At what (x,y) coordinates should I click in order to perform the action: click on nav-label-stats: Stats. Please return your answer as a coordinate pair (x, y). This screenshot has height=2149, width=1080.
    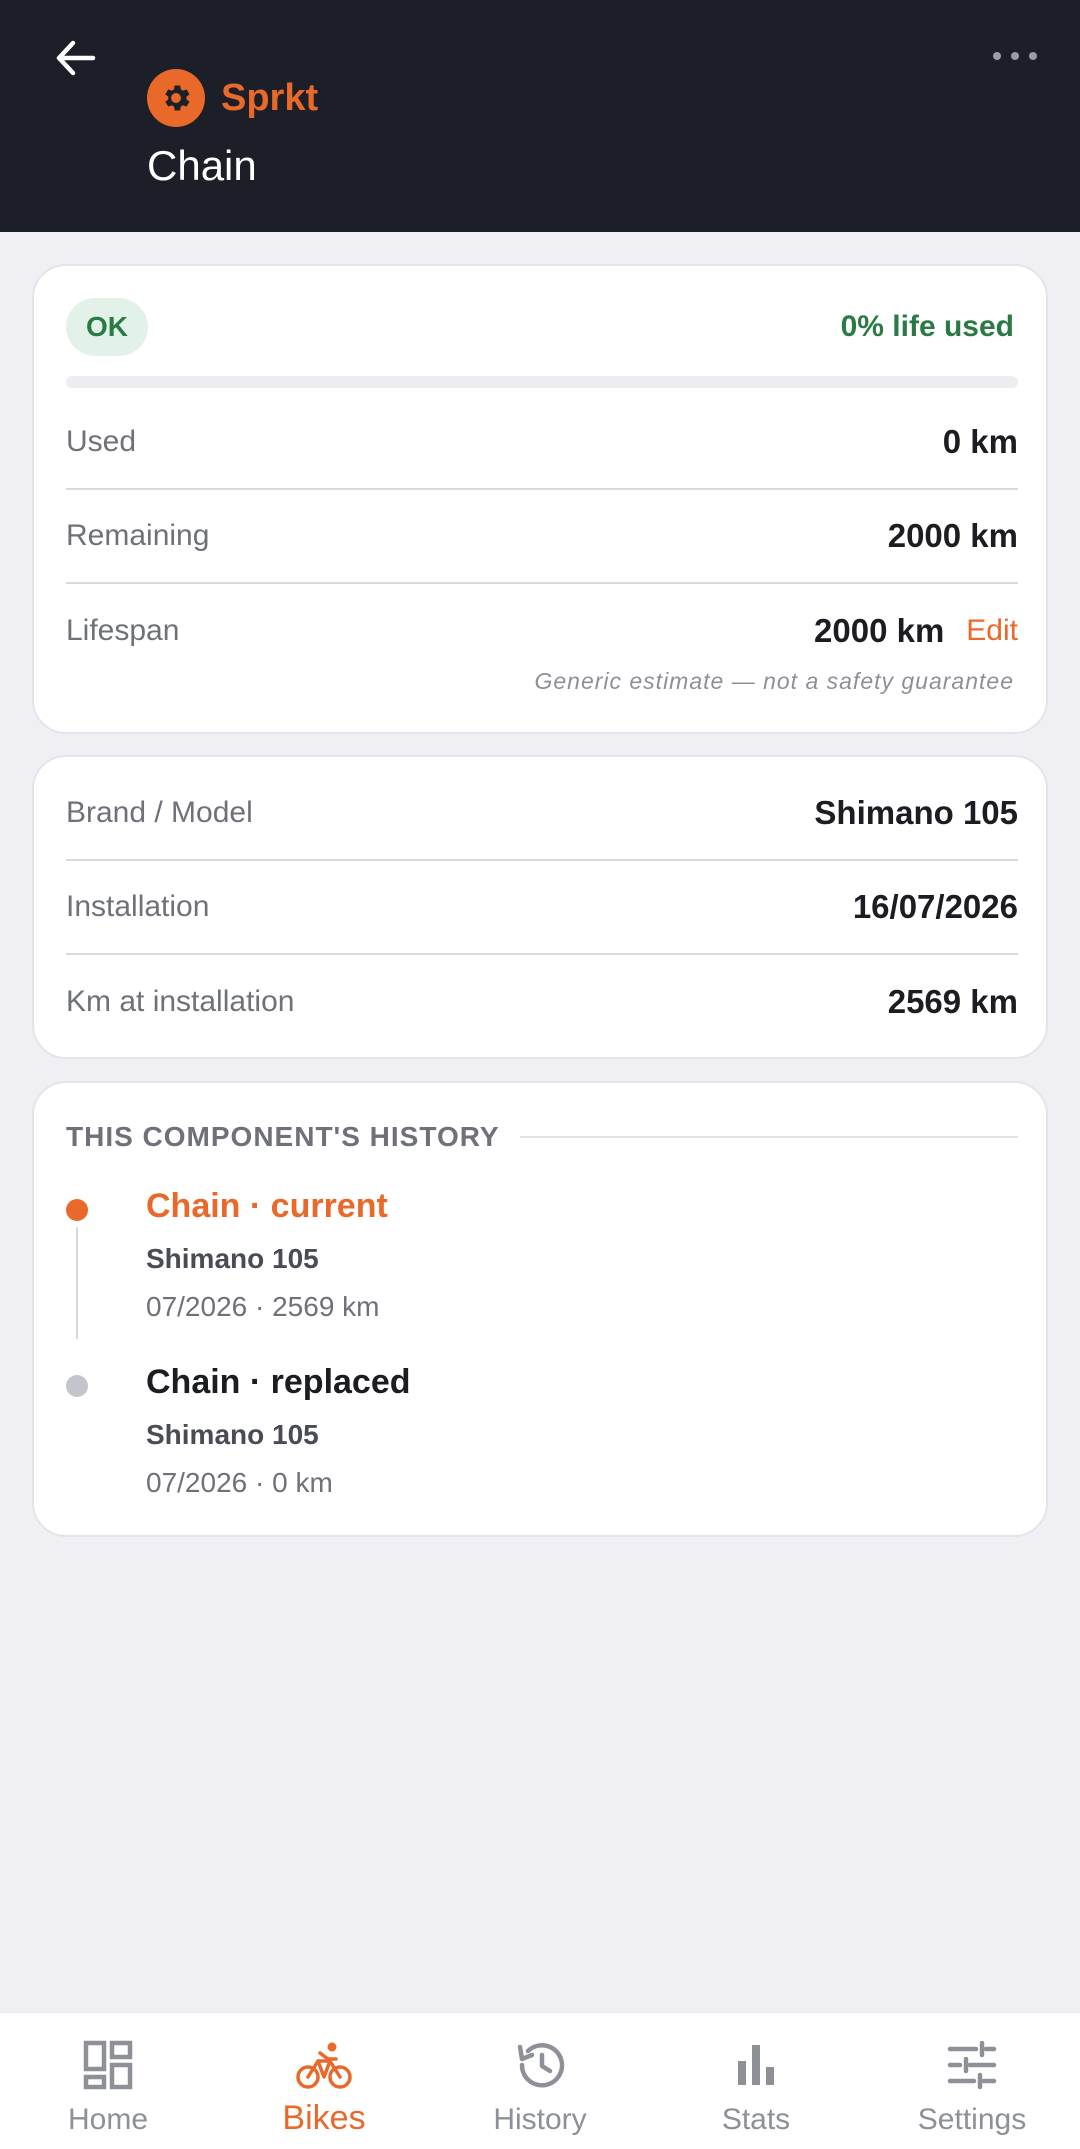
    Looking at the image, I should click on (756, 2119).